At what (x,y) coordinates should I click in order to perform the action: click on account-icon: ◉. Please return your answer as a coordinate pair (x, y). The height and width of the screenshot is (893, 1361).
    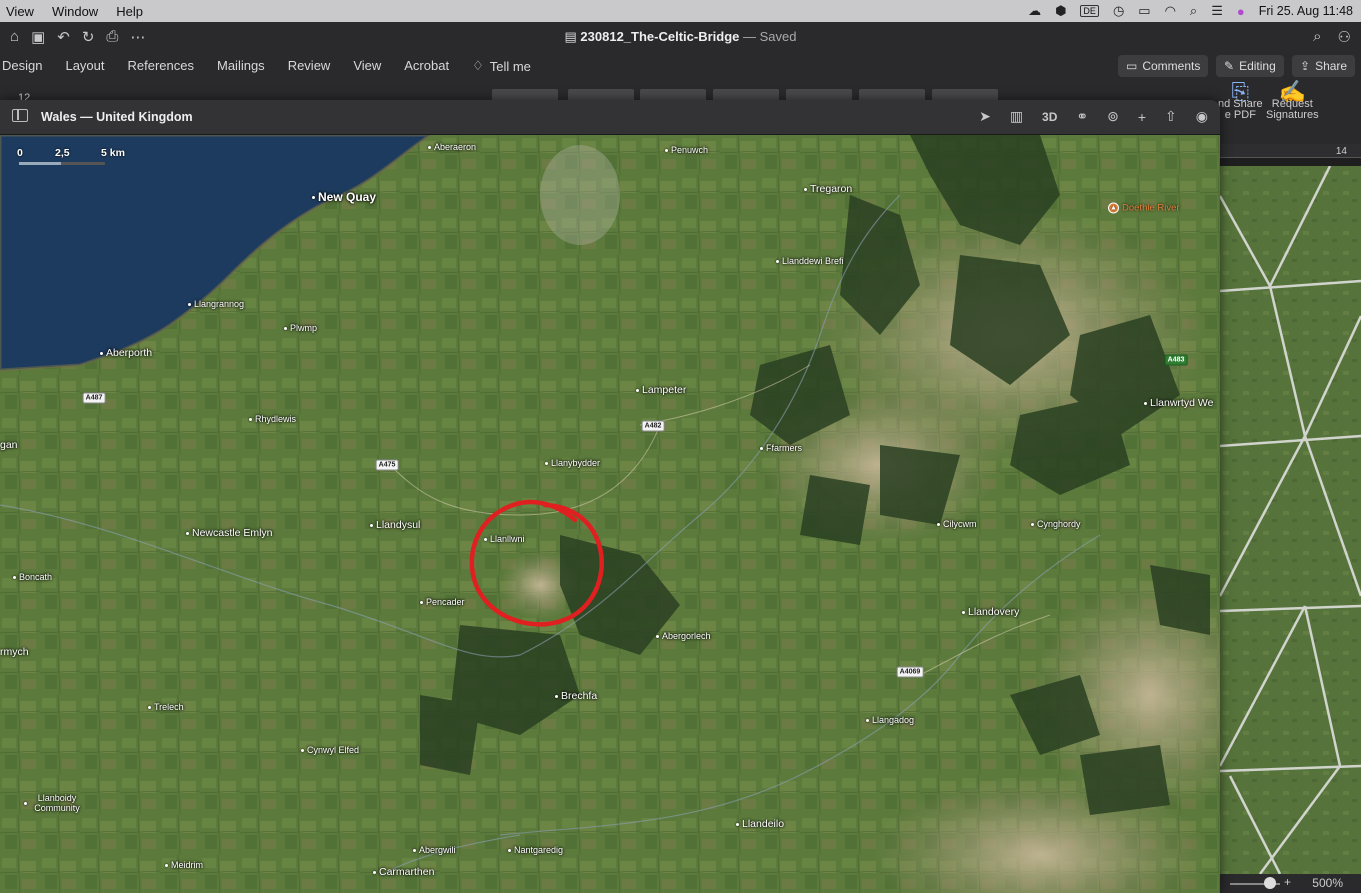
    Looking at the image, I should click on (1202, 116).